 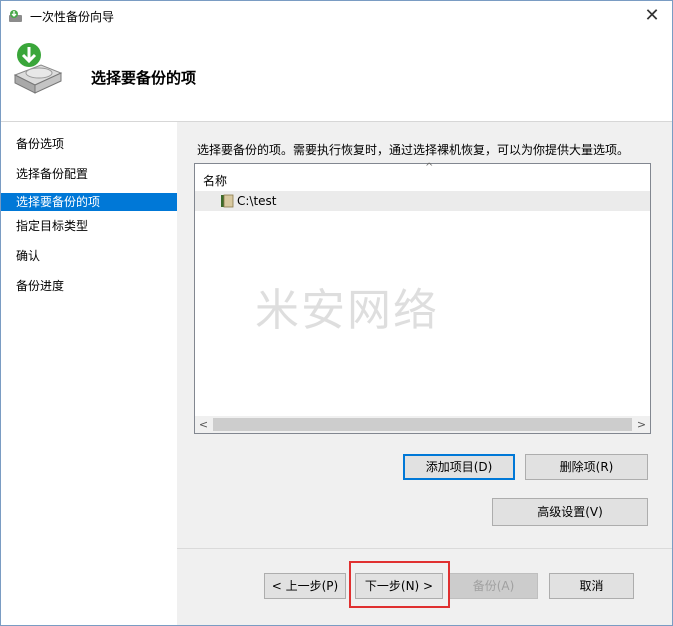 What do you see at coordinates (257, 201) in the screenshot?
I see `list-item-label: C:\test` at bounding box center [257, 201].